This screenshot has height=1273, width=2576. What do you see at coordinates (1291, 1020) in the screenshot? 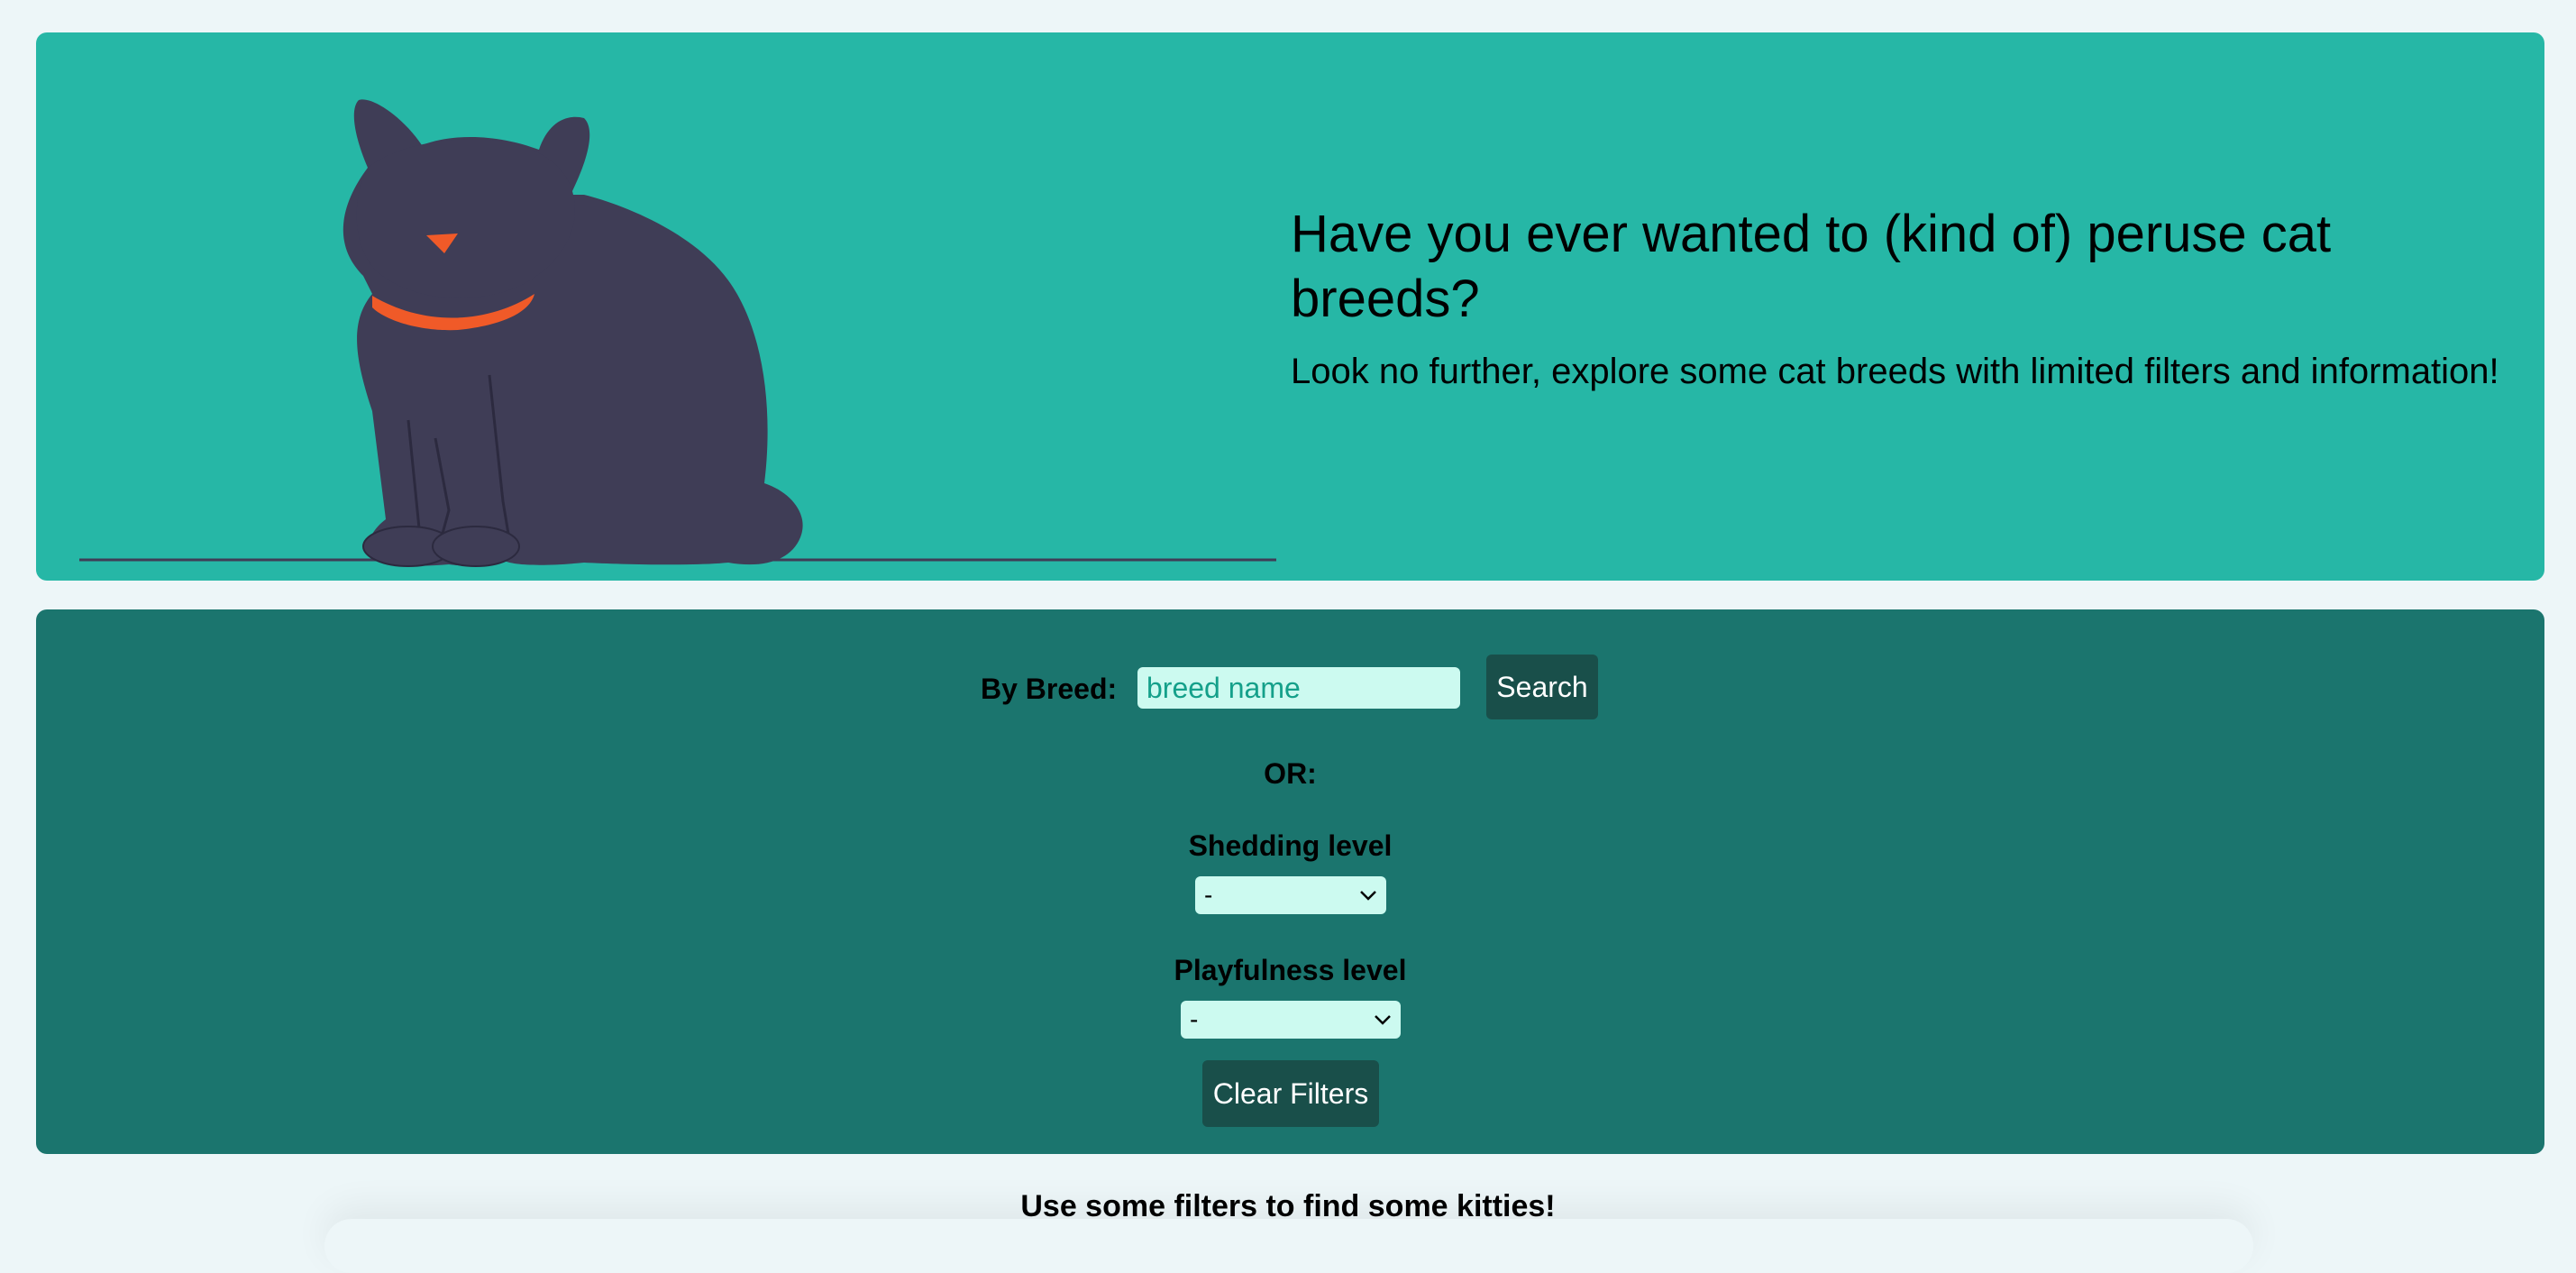
I see `playfulness-level-select: -` at bounding box center [1291, 1020].